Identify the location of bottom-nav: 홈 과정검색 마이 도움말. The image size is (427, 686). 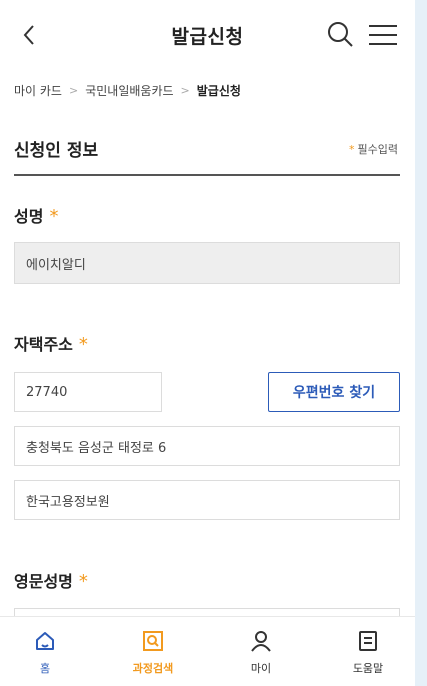
(207, 651).